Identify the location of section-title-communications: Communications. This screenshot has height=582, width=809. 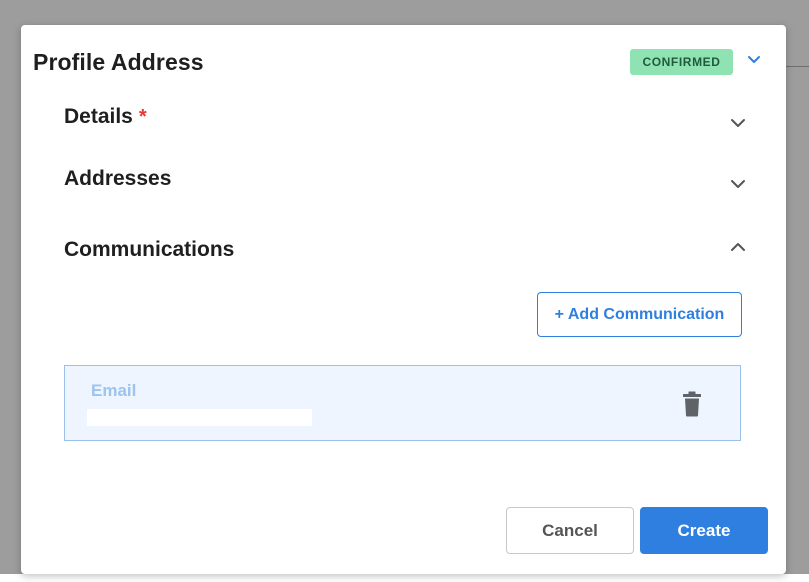
(149, 249).